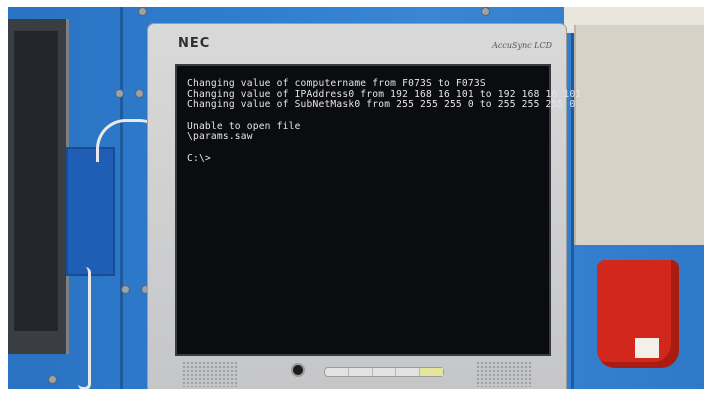  Describe the element at coordinates (36, 181) in the screenshot. I see `side-panel-screen` at that location.